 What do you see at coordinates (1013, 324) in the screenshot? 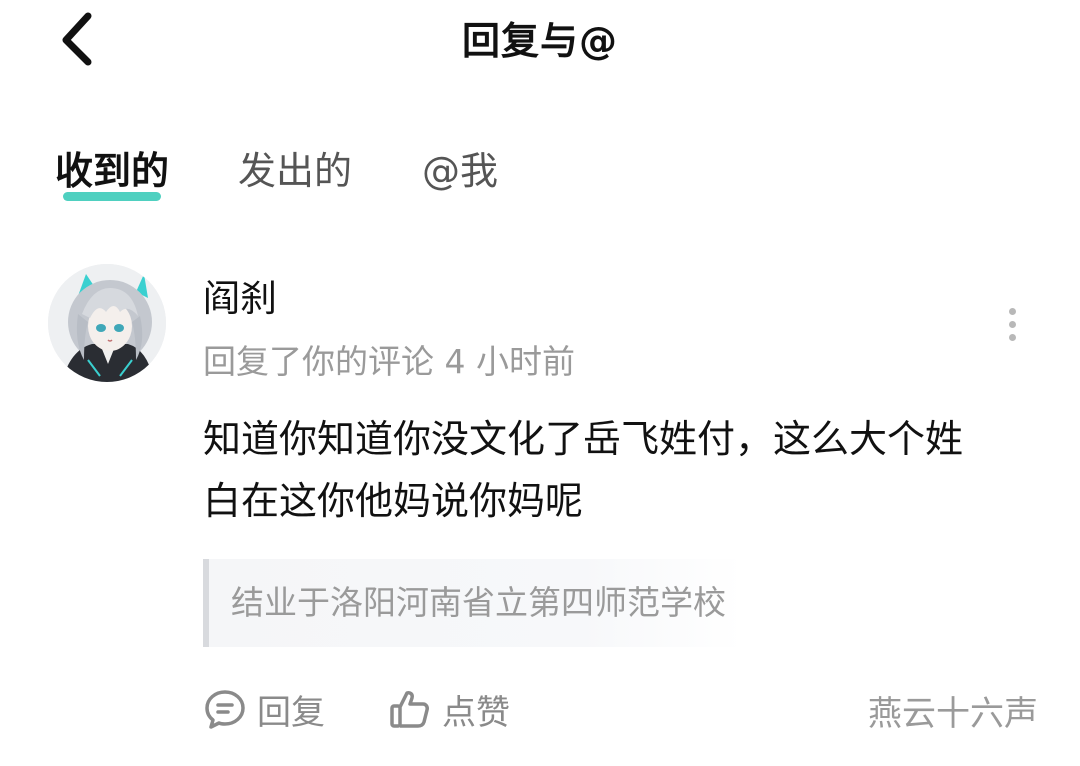
I see `more-options-button` at bounding box center [1013, 324].